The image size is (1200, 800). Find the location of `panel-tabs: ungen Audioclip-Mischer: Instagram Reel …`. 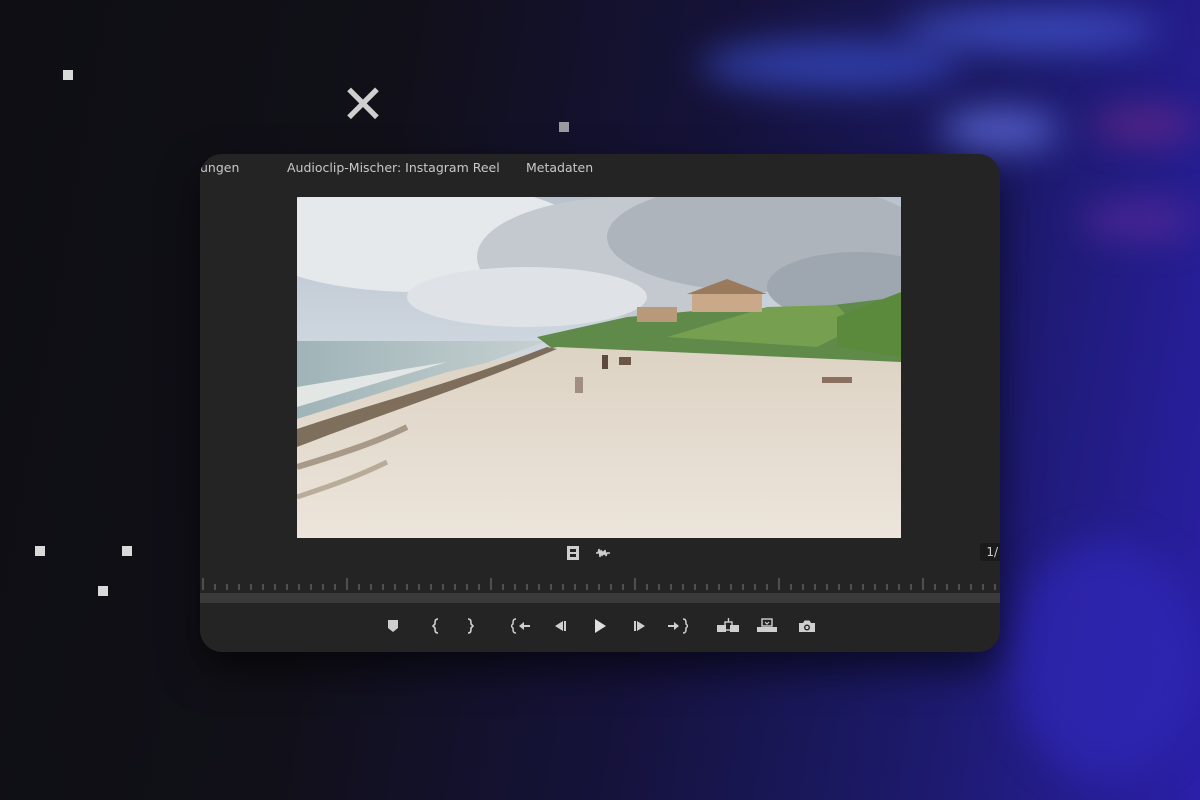

panel-tabs: ungen Audioclip-Mischer: Instagram Reel … is located at coordinates (600, 169).